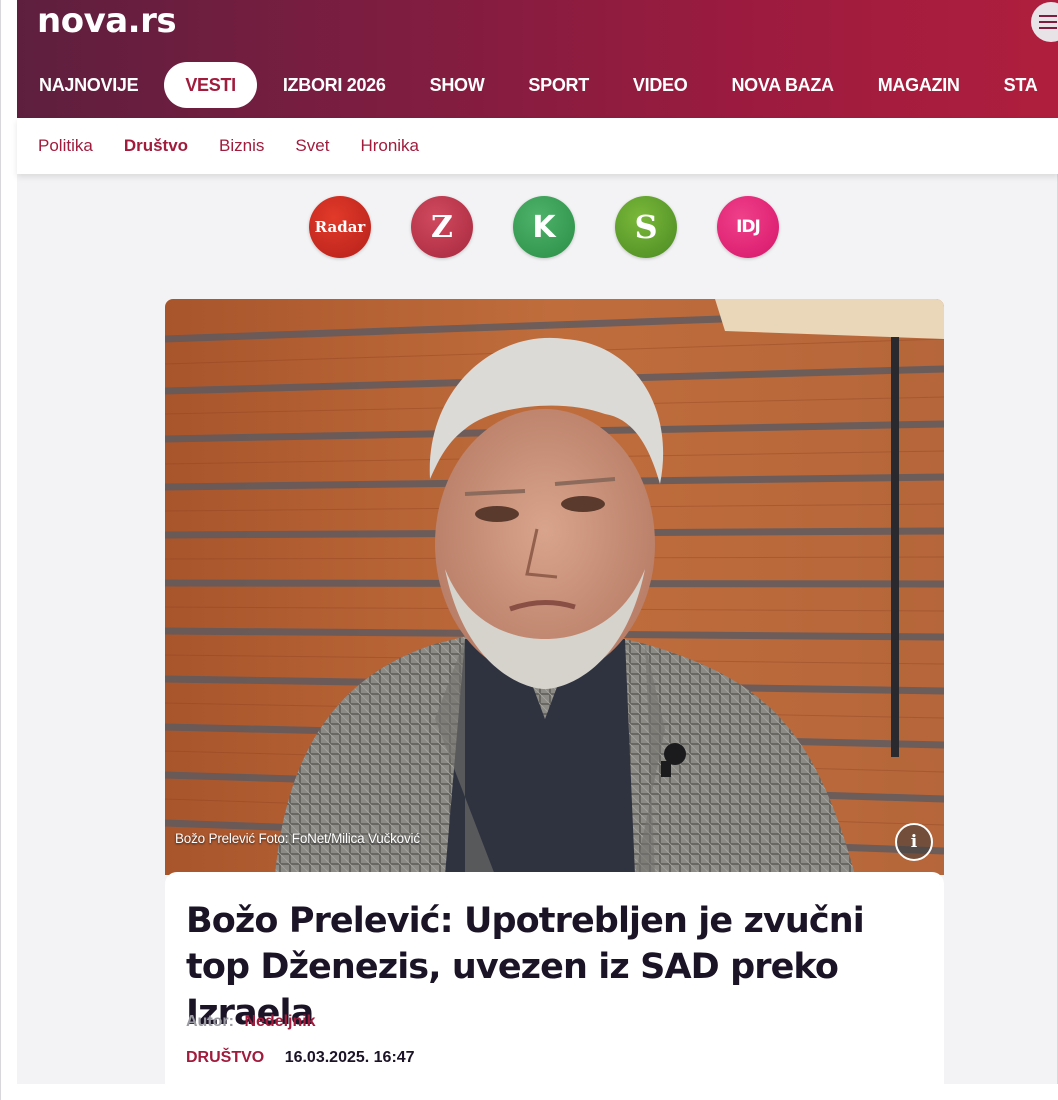  Describe the element at coordinates (457, 85) in the screenshot. I see `nav-item-show: SHOW` at that location.